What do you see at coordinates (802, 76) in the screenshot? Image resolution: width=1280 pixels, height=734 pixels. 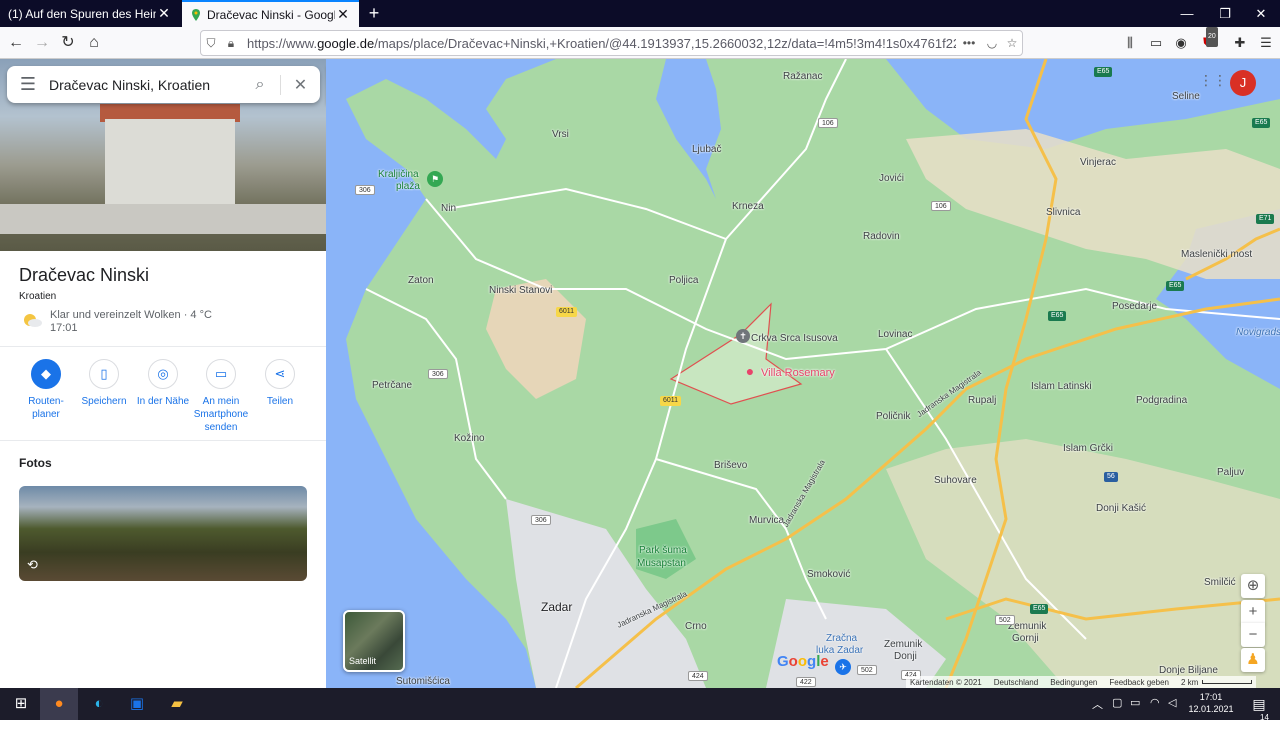 I see `map-label: Ražanac` at bounding box center [802, 76].